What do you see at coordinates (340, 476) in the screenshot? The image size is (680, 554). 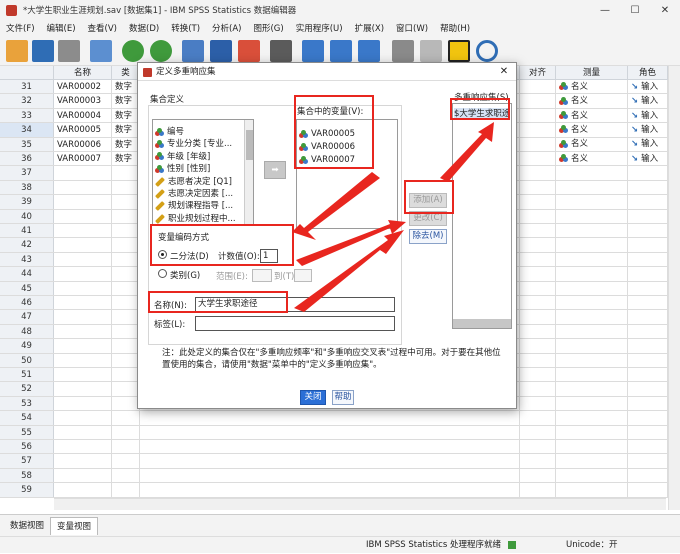 I see `table-row: 58` at bounding box center [340, 476].